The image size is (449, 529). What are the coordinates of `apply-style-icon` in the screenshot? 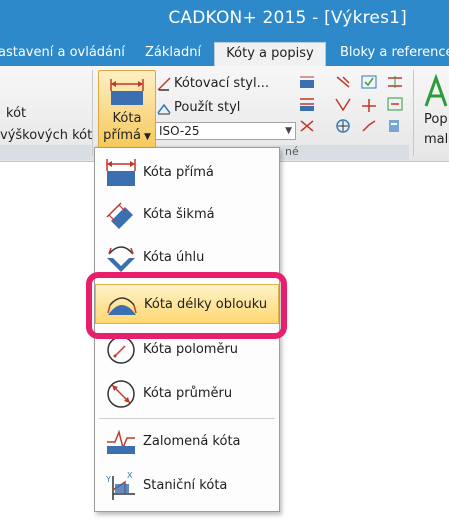 It's located at (164, 108).